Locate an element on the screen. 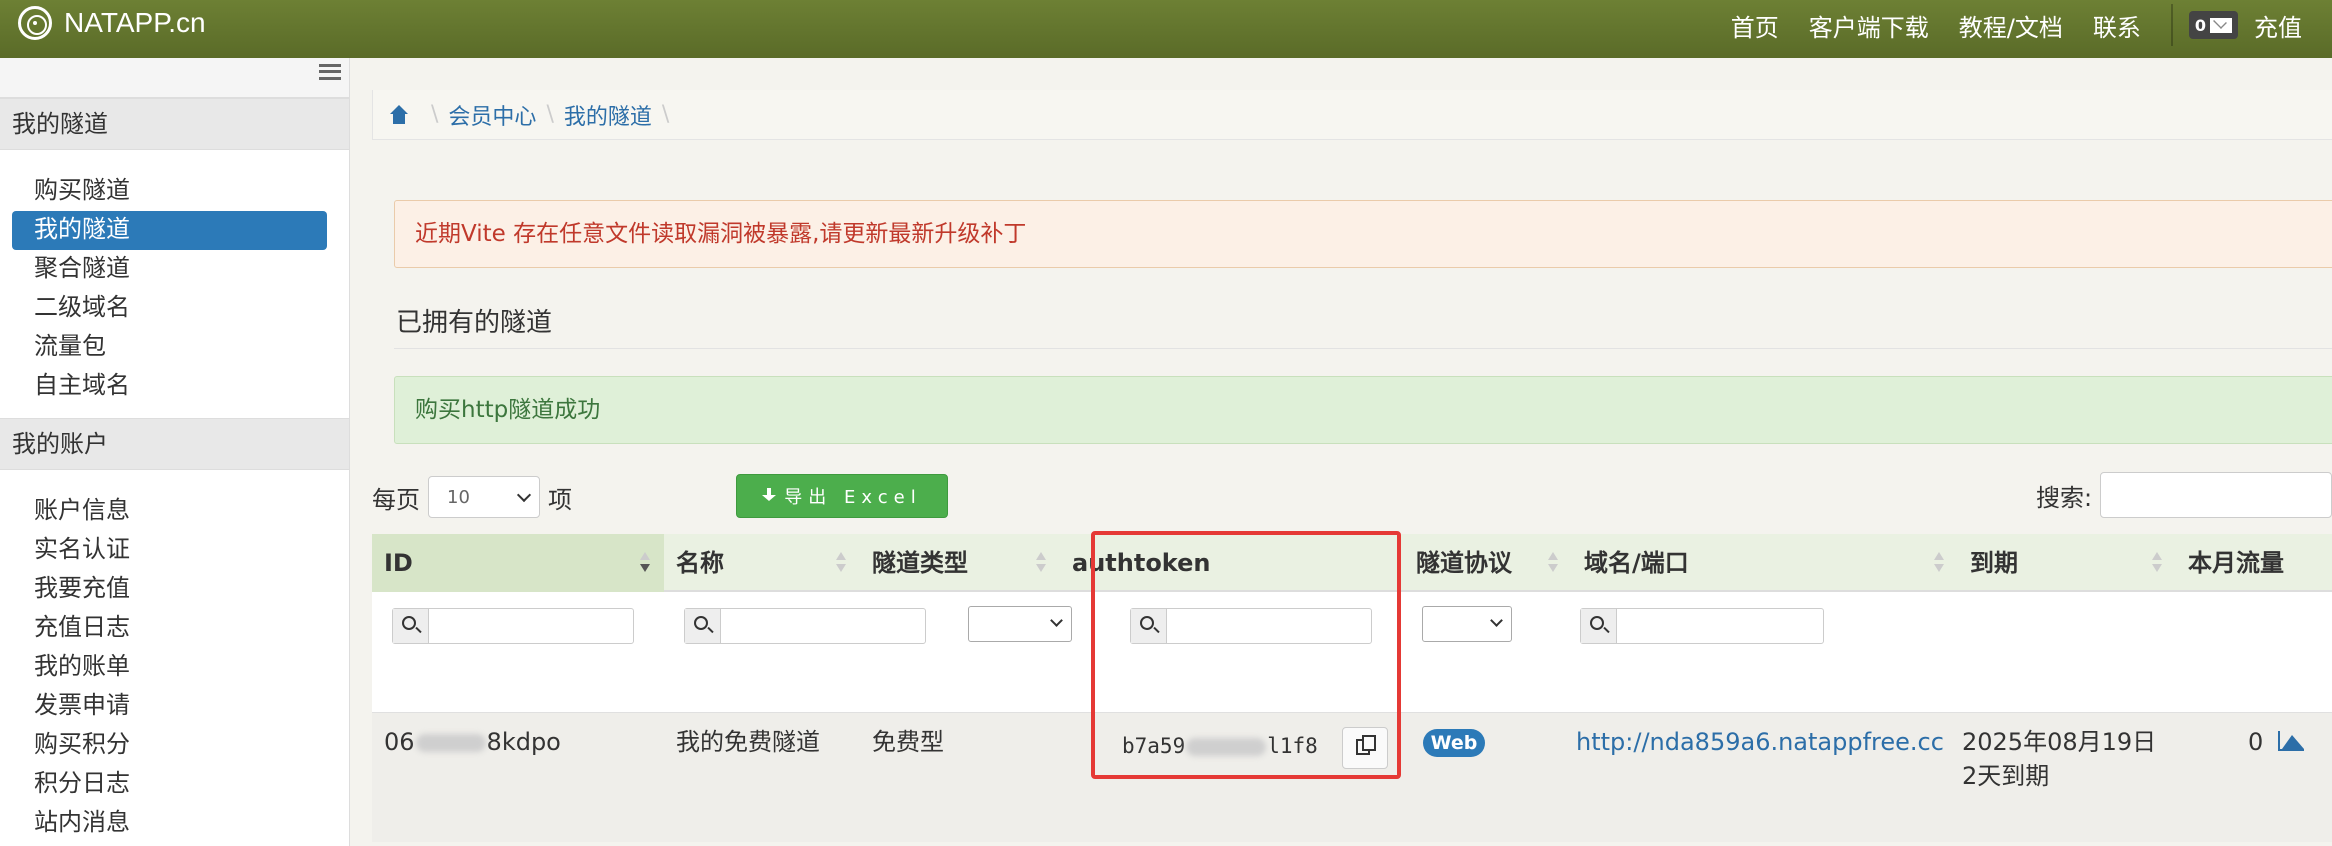 The width and height of the screenshot is (2332, 846). sidebar-item-buy-points: 购买积分 is located at coordinates (169, 745).